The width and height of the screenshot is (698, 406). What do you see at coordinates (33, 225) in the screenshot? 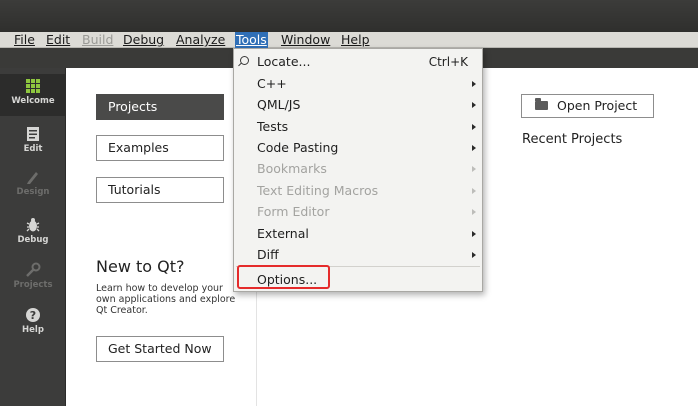
I see `bug-icon` at bounding box center [33, 225].